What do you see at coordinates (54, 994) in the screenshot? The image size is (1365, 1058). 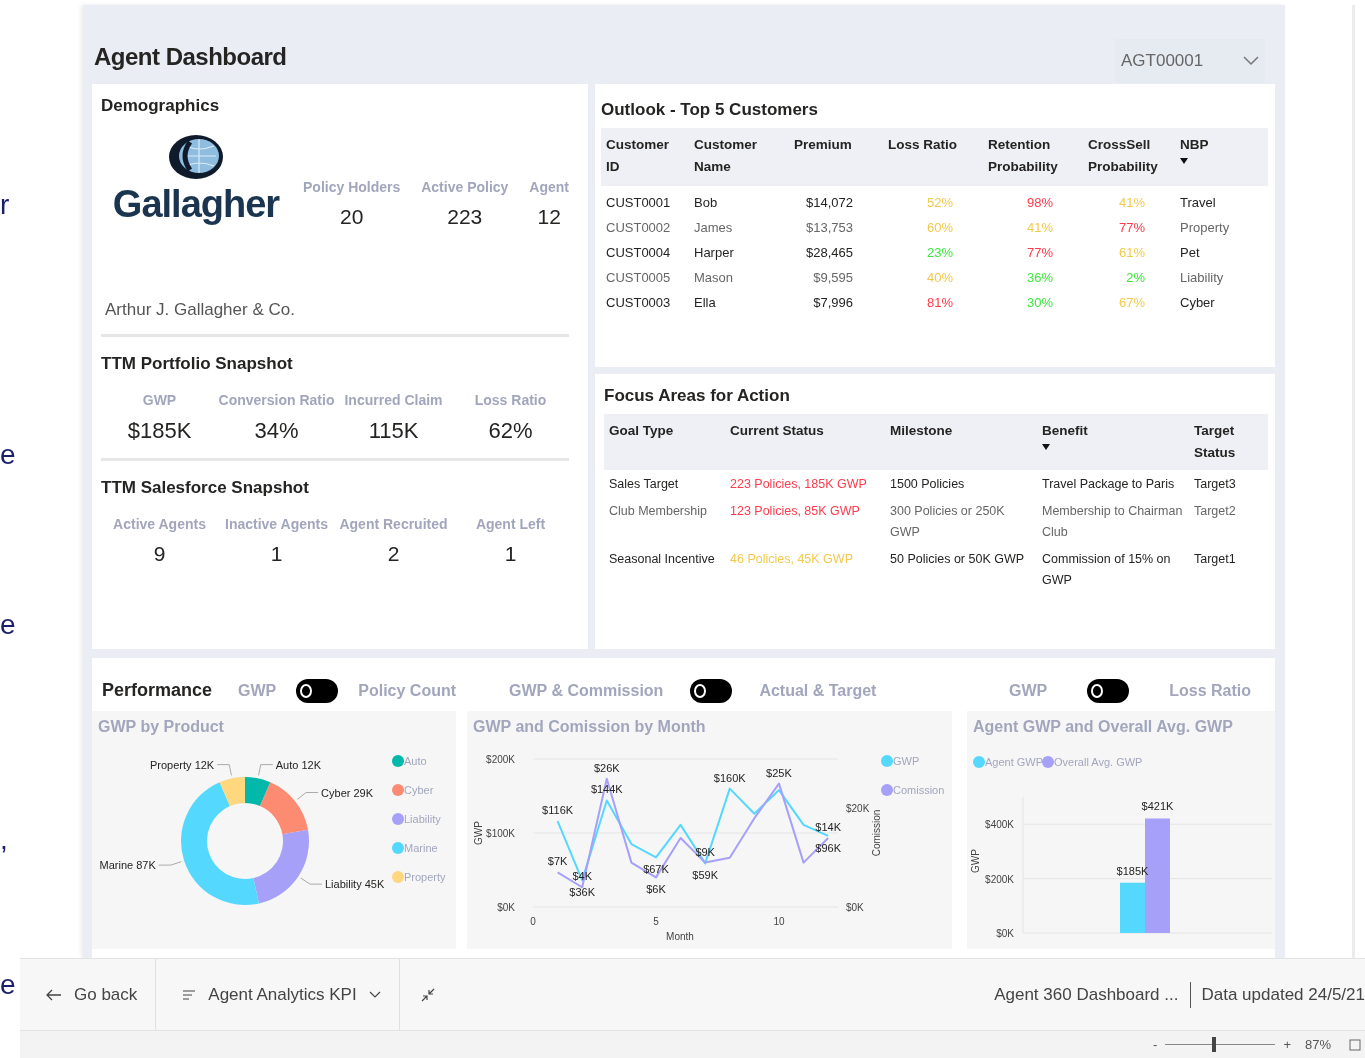 I see `arrow-left-icon` at bounding box center [54, 994].